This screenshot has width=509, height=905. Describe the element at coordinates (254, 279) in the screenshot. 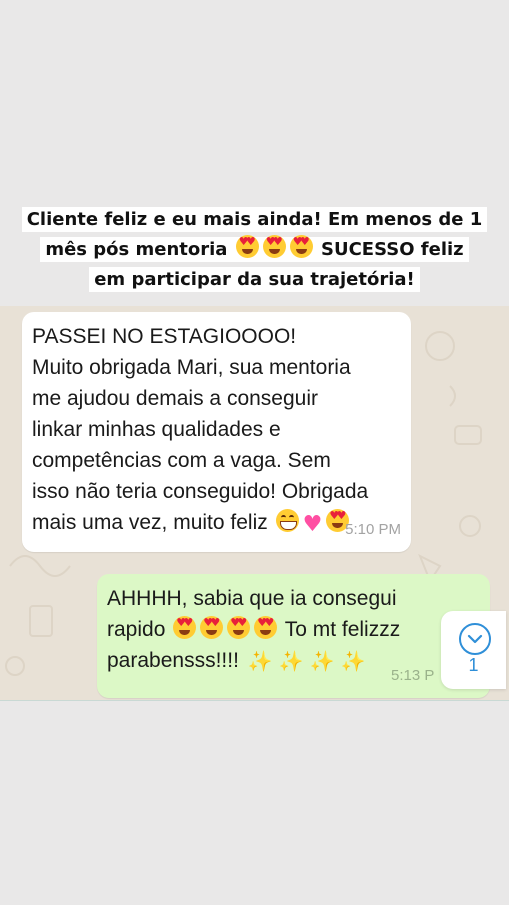

I see `caption-line-3: em participar da sua trajetória!` at that location.